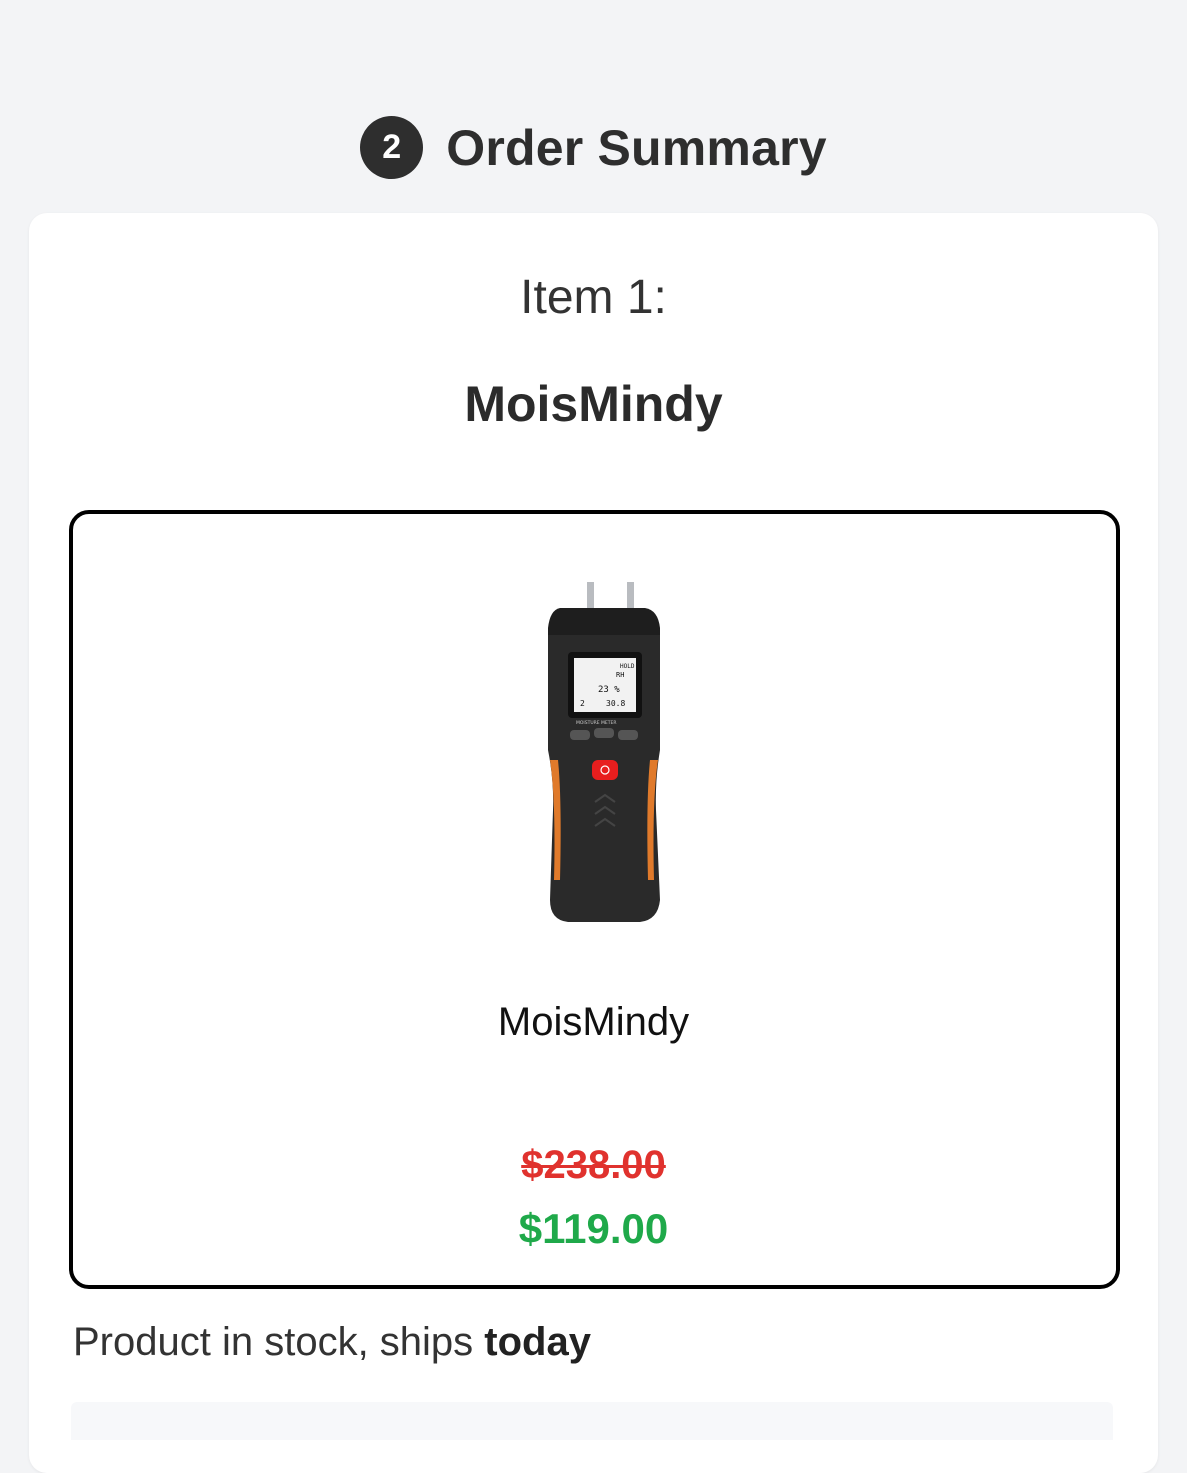 This screenshot has height=1473, width=1187. I want to click on svg-text: 2, so click(582, 703).